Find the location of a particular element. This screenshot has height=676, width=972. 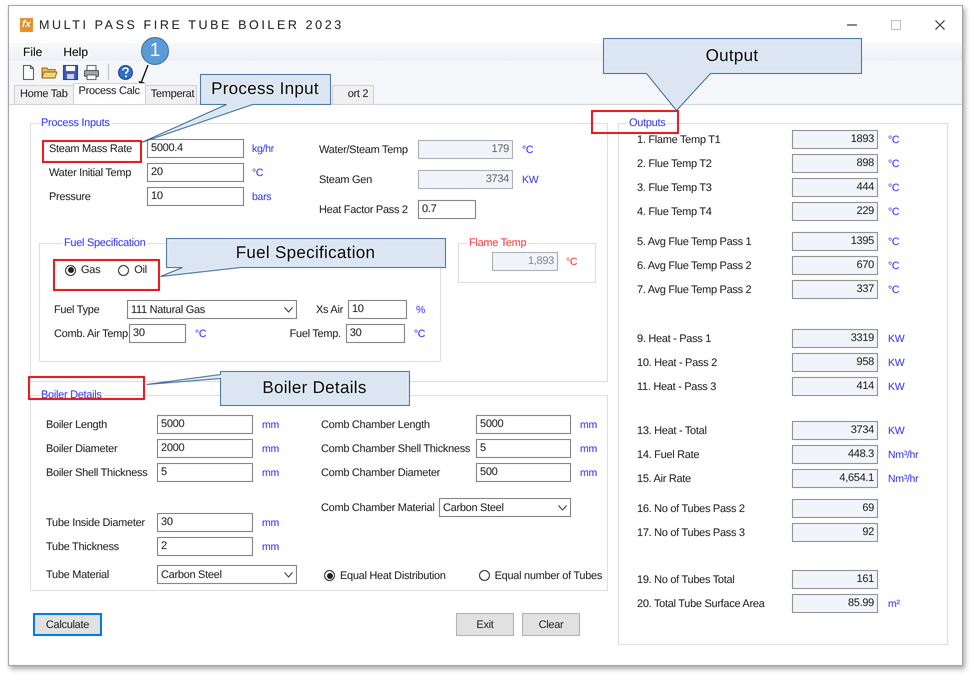

field-label: 14. Fuel Rate is located at coordinates (668, 454).